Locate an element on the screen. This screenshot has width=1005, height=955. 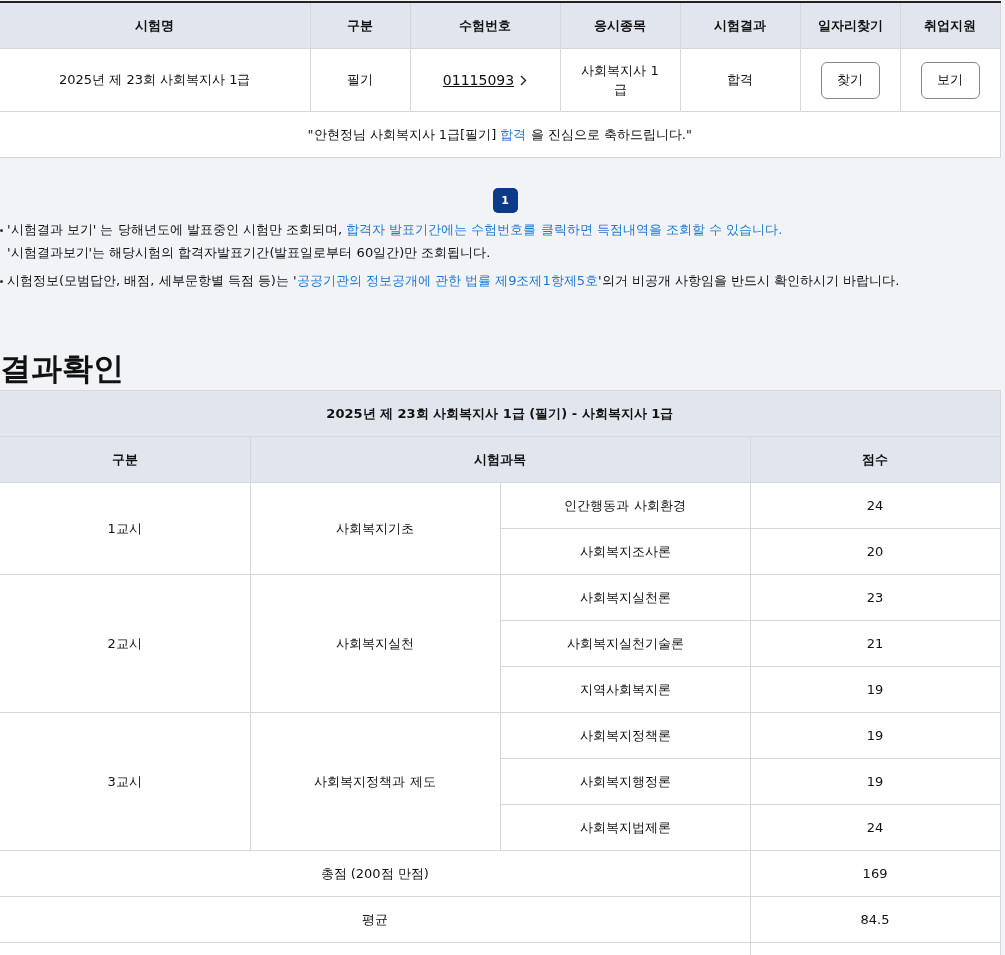
notice-text: '시험결과보기'는 해당시험의 합격자발표기간(발표일로부터 60일간)만 조회됩니다. is located at coordinates (249, 253).